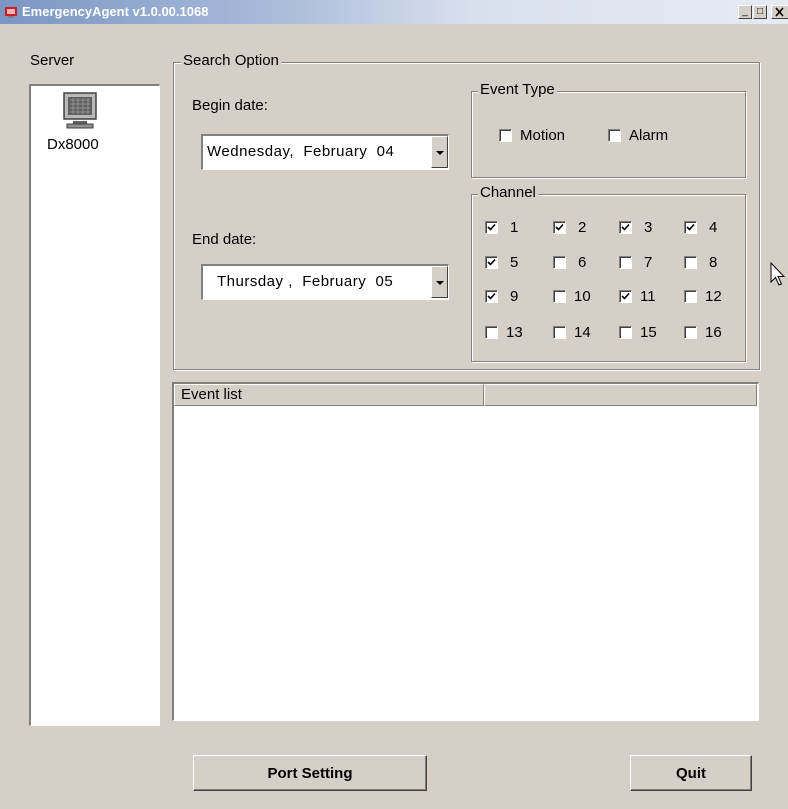 The height and width of the screenshot is (809, 788). What do you see at coordinates (637, 296) in the screenshot?
I see `channel-11-row: 11` at bounding box center [637, 296].